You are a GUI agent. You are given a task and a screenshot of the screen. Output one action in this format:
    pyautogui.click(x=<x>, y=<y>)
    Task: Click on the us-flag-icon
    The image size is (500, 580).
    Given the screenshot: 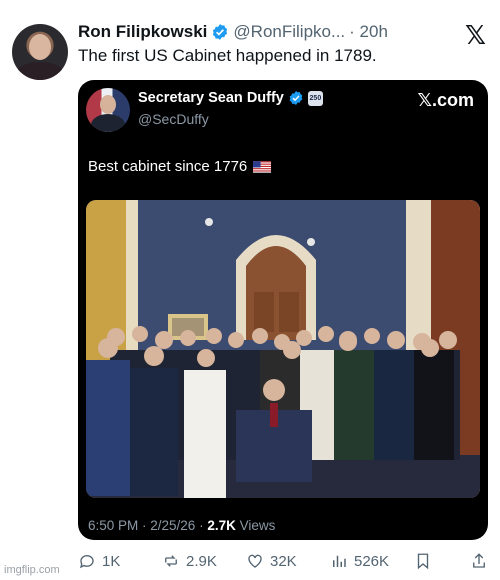 What is the action you would take?
    pyautogui.click(x=262, y=166)
    